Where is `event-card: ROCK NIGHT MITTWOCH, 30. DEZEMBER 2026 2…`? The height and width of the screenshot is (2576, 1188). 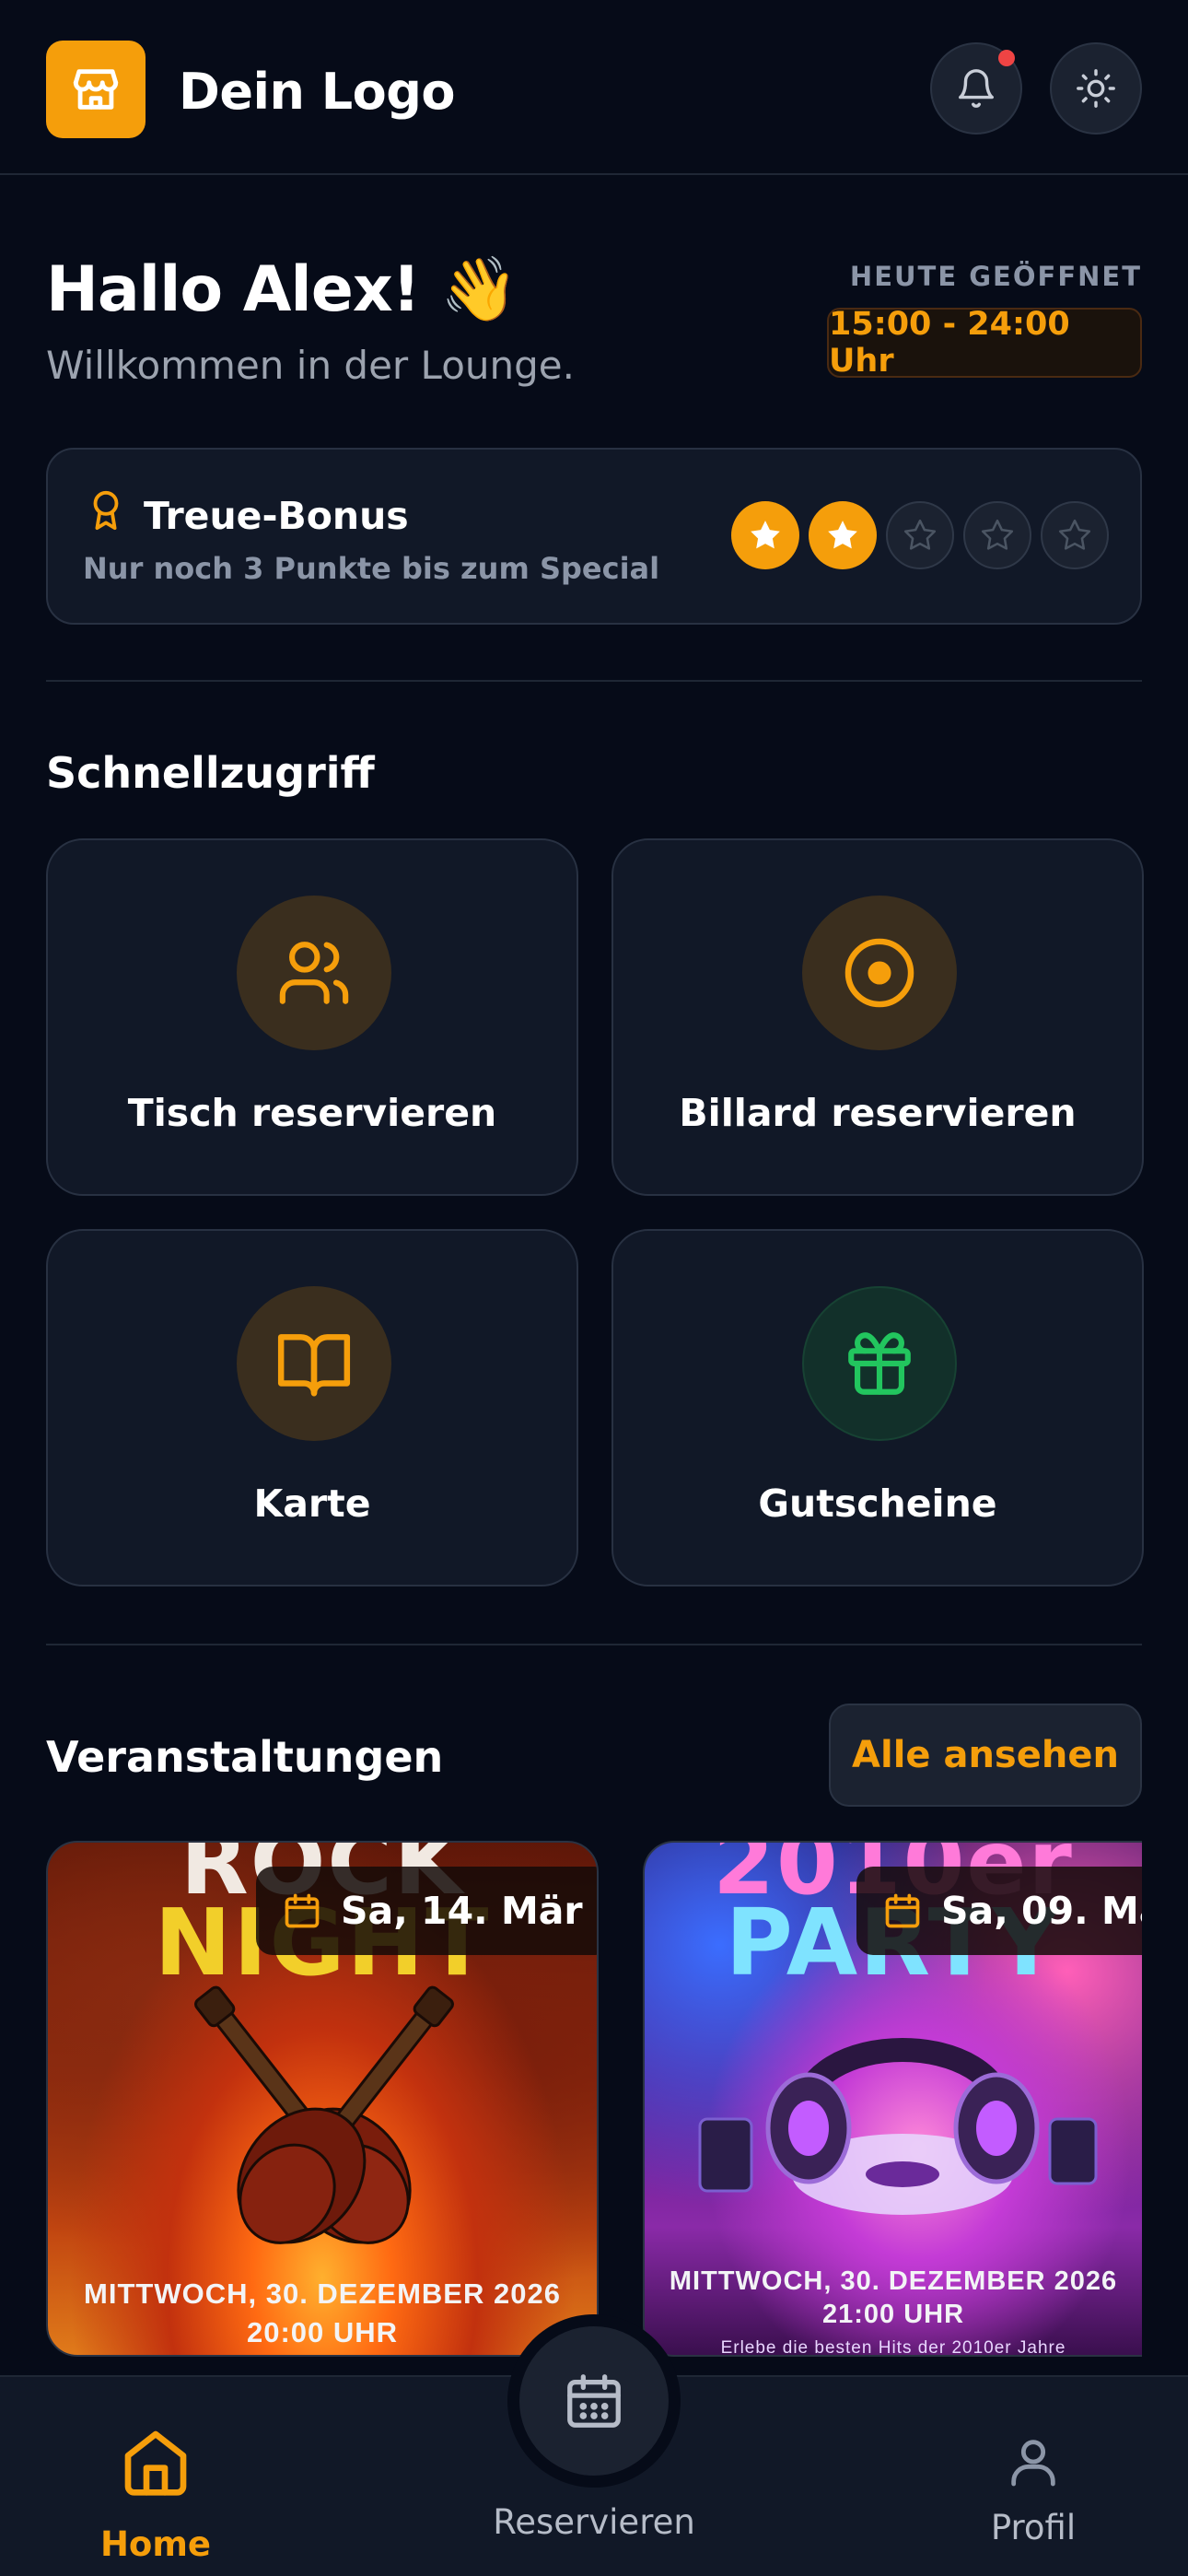
event-card: ROCK NIGHT MITTWOCH, 30. DEZEMBER 2026 2… is located at coordinates (322, 2099).